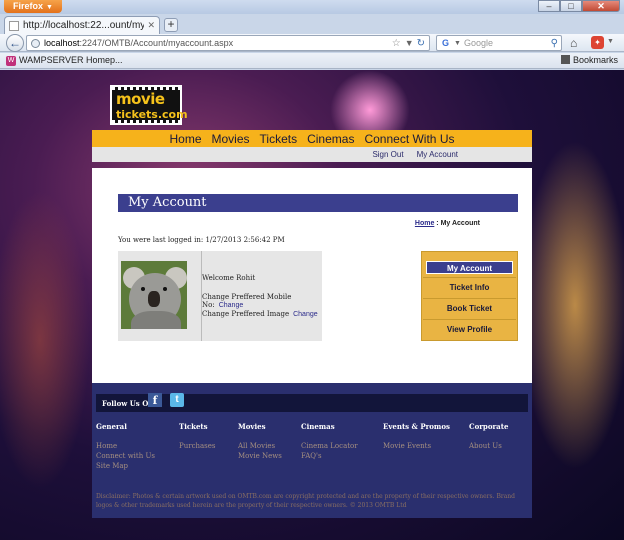  I want to click on account-navigation: Sign Out My Account, so click(312, 154).